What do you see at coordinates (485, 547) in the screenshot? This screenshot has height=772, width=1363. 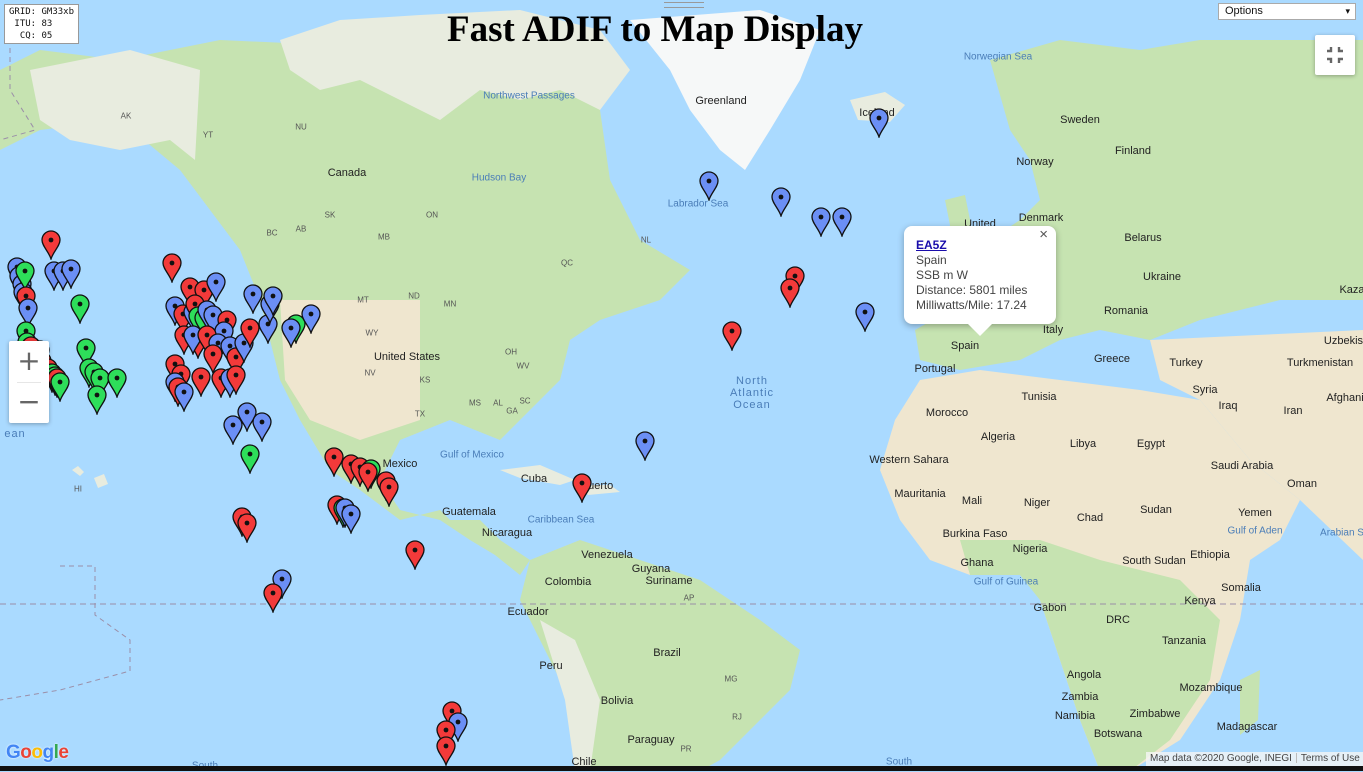 I see `landmass-central-america` at bounding box center [485, 547].